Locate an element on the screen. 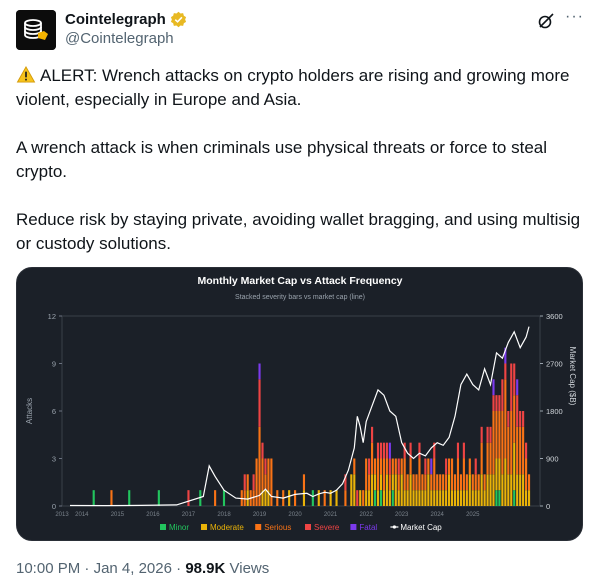  verified-badge-icon is located at coordinates (178, 19).